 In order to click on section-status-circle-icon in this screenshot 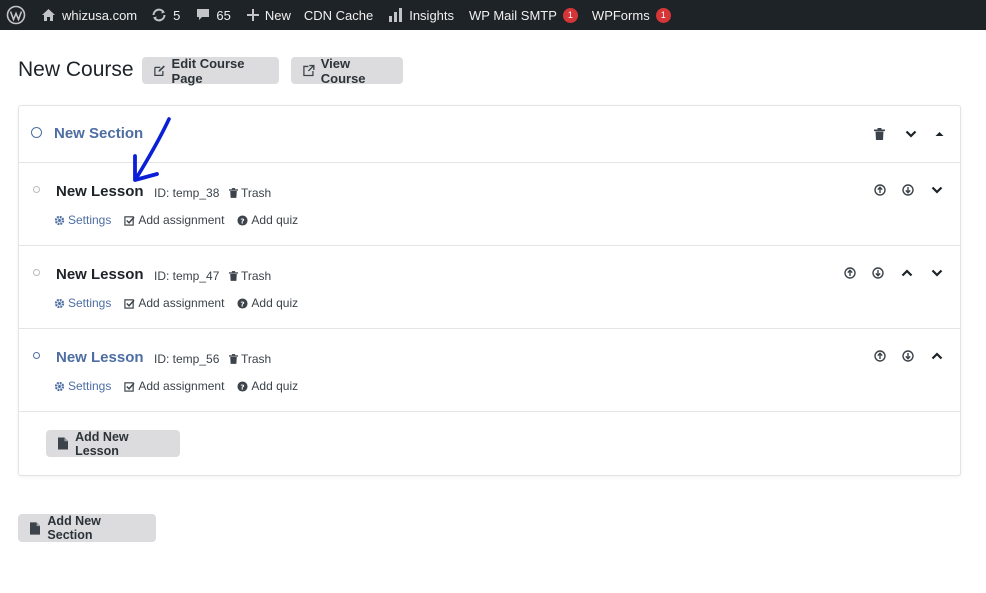, I will do `click(36, 132)`.